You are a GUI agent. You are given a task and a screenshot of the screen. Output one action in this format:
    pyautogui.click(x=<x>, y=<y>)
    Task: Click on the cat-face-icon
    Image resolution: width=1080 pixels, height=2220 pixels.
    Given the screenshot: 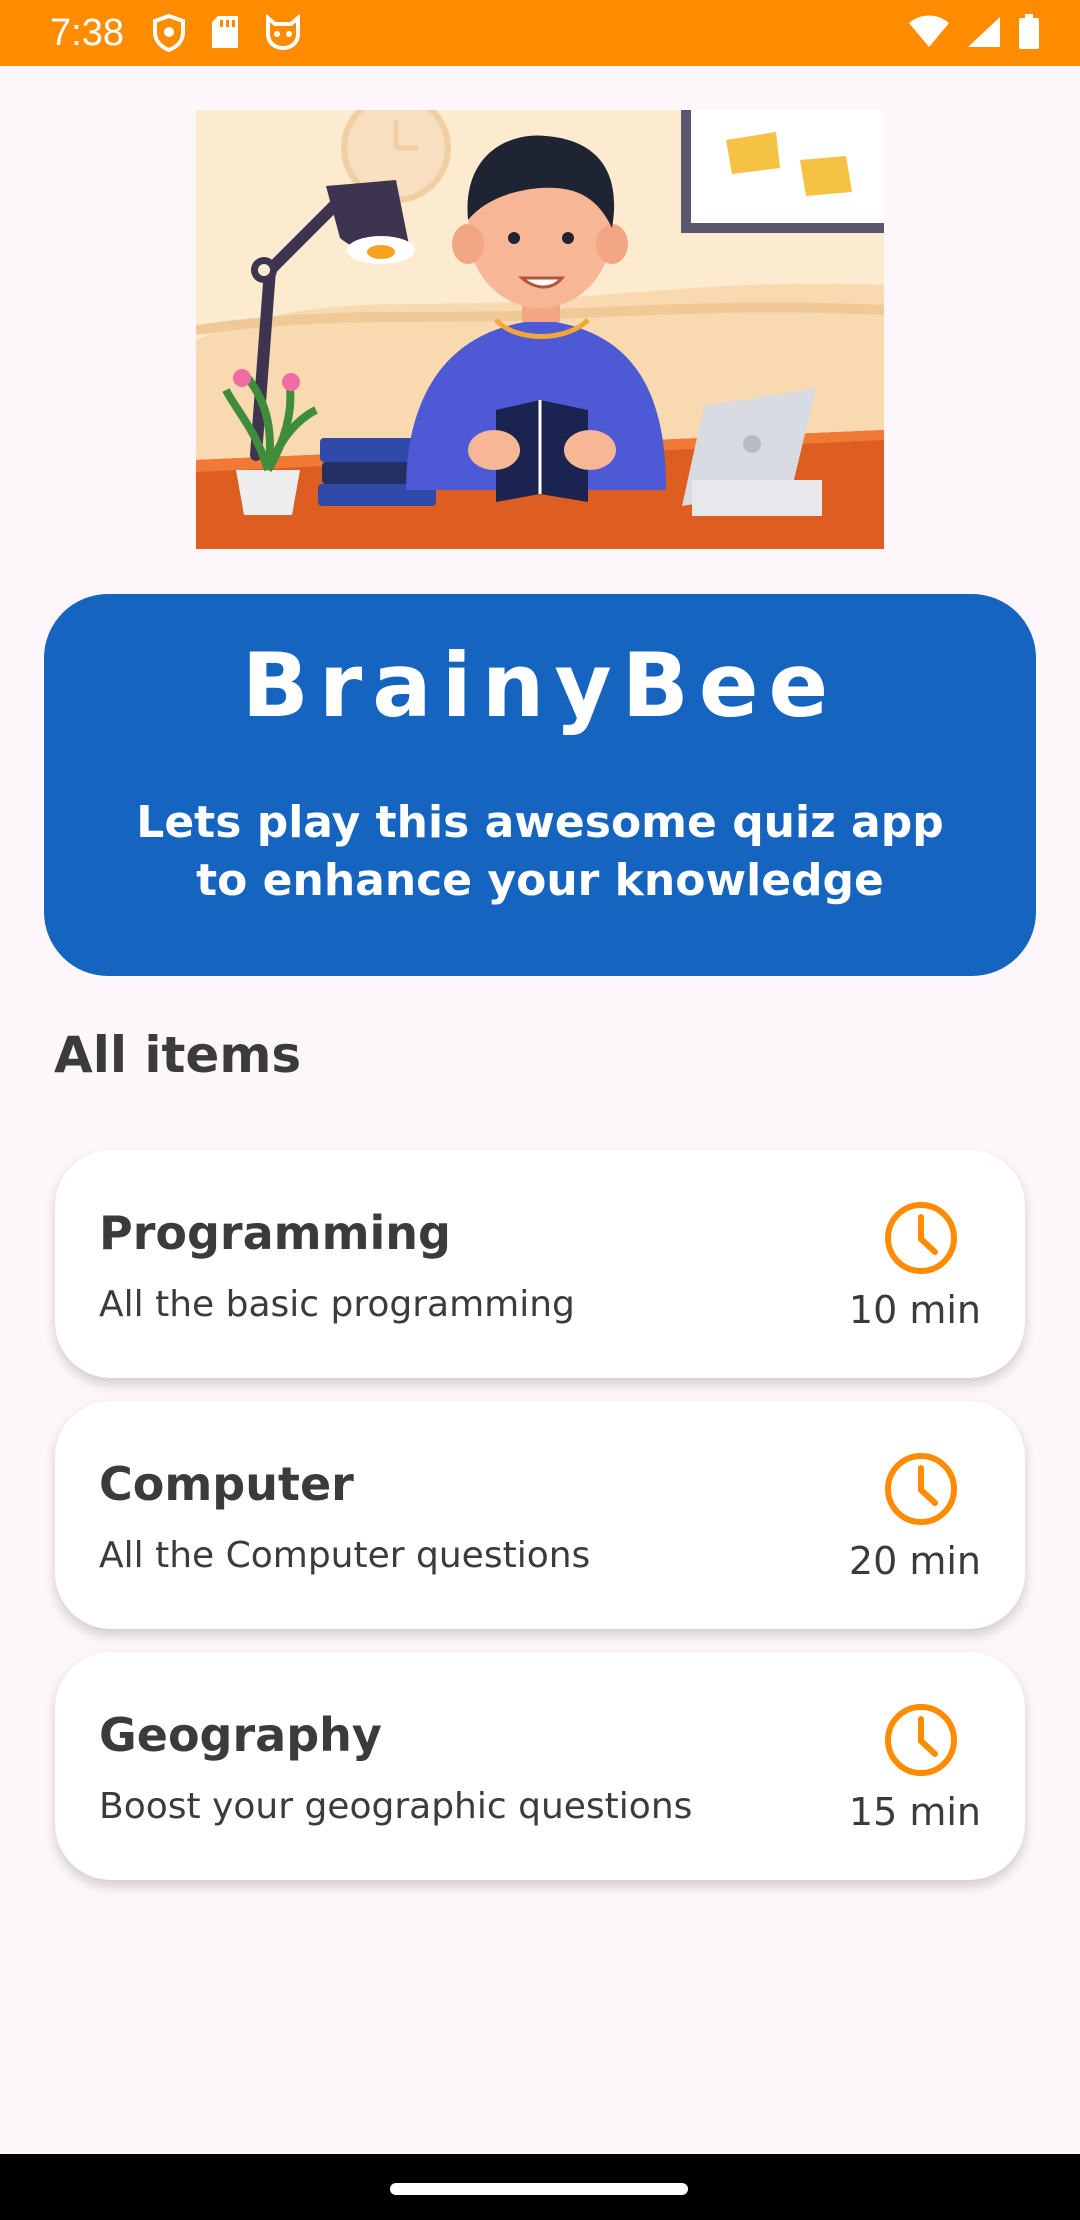 What is the action you would take?
    pyautogui.click(x=283, y=33)
    